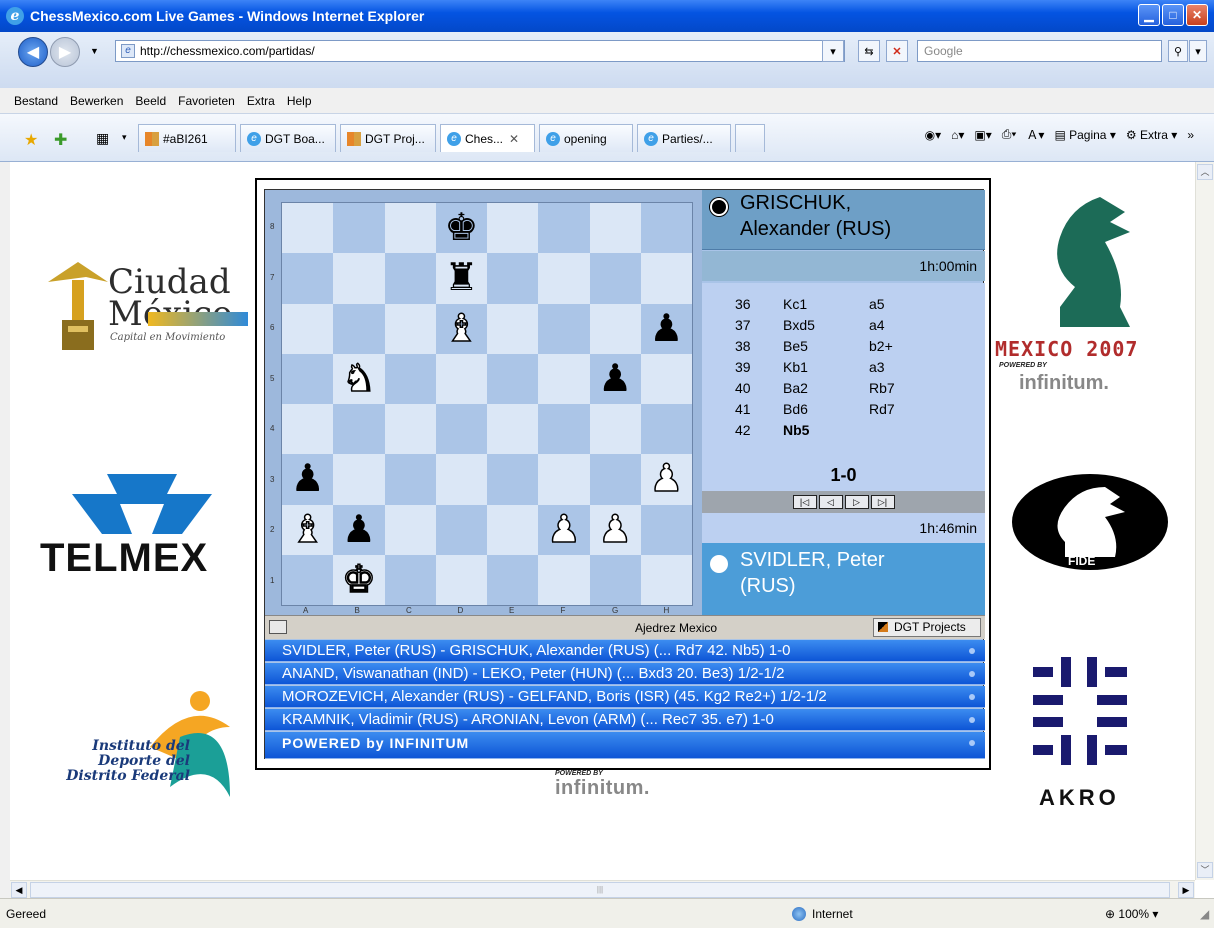 This screenshot has width=1214, height=928. Describe the element at coordinates (206, 101) in the screenshot. I see `menu-favorieten: Favorieten` at that location.